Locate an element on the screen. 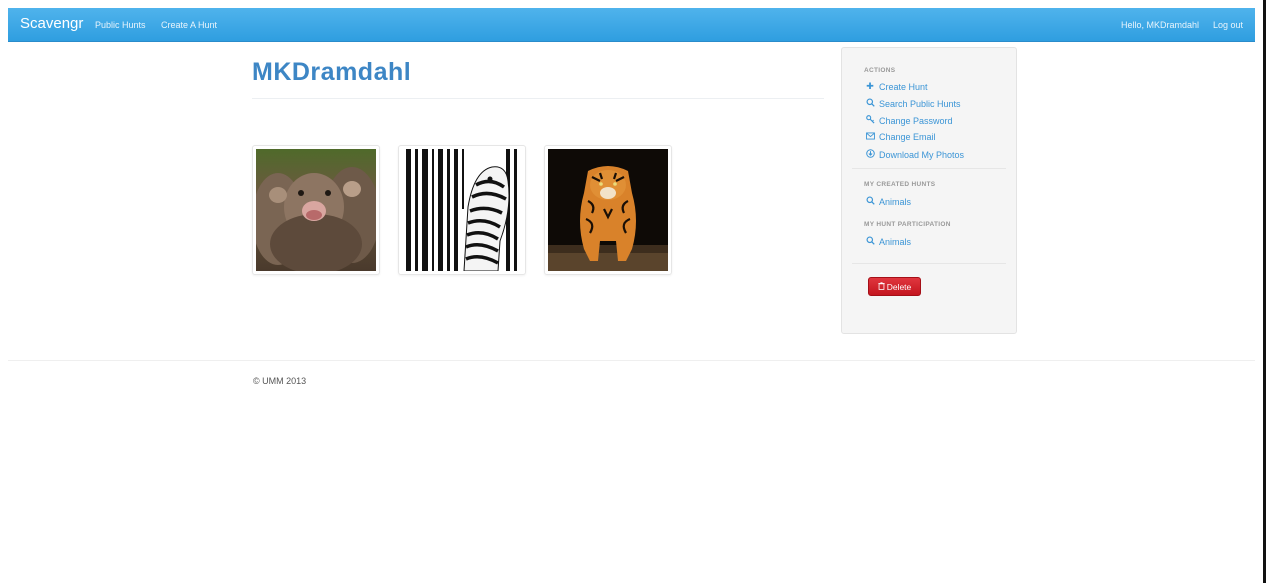 This screenshot has width=1266, height=583. created-hunt-animals-link: Animals is located at coordinates (888, 201).